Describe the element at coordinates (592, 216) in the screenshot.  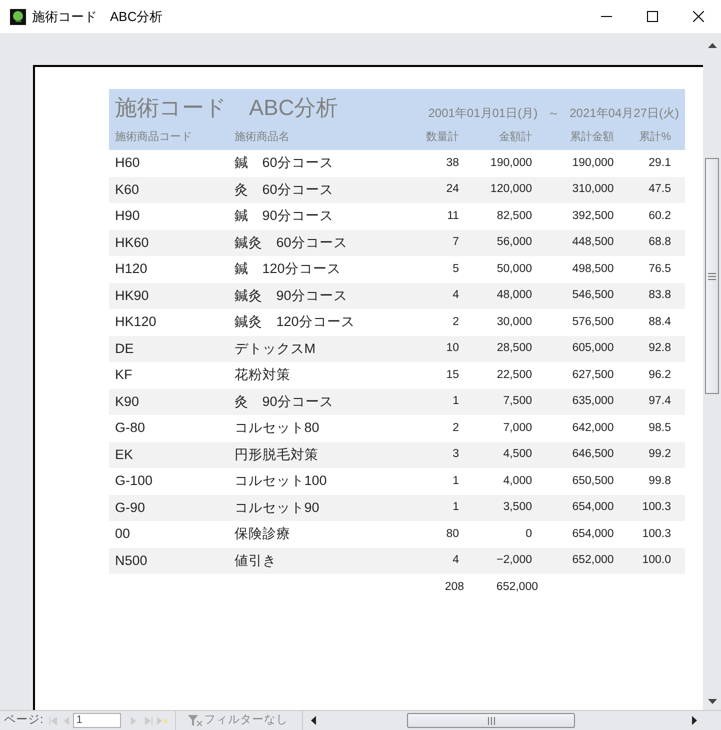
I see `table-cell-text: 392,500` at that location.